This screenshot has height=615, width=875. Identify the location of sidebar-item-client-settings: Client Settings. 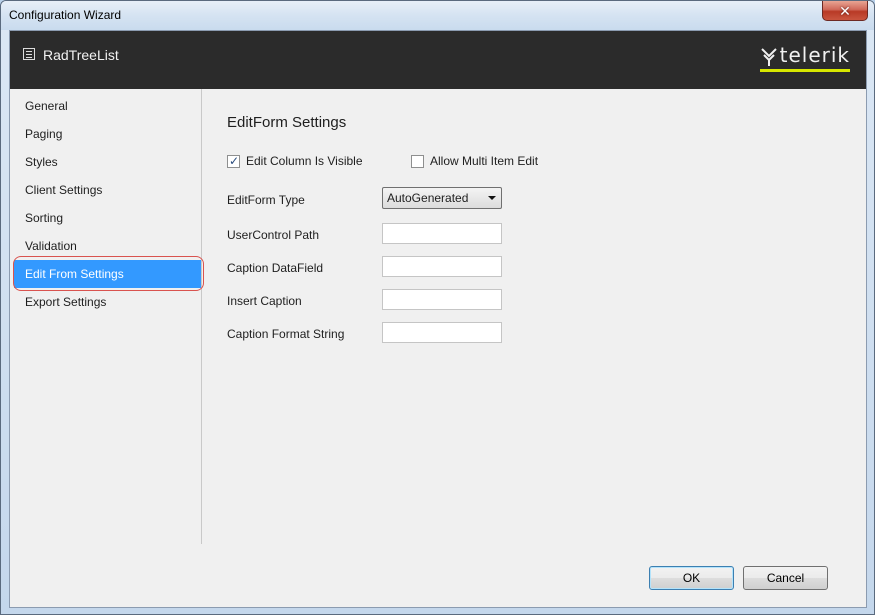
(107, 190).